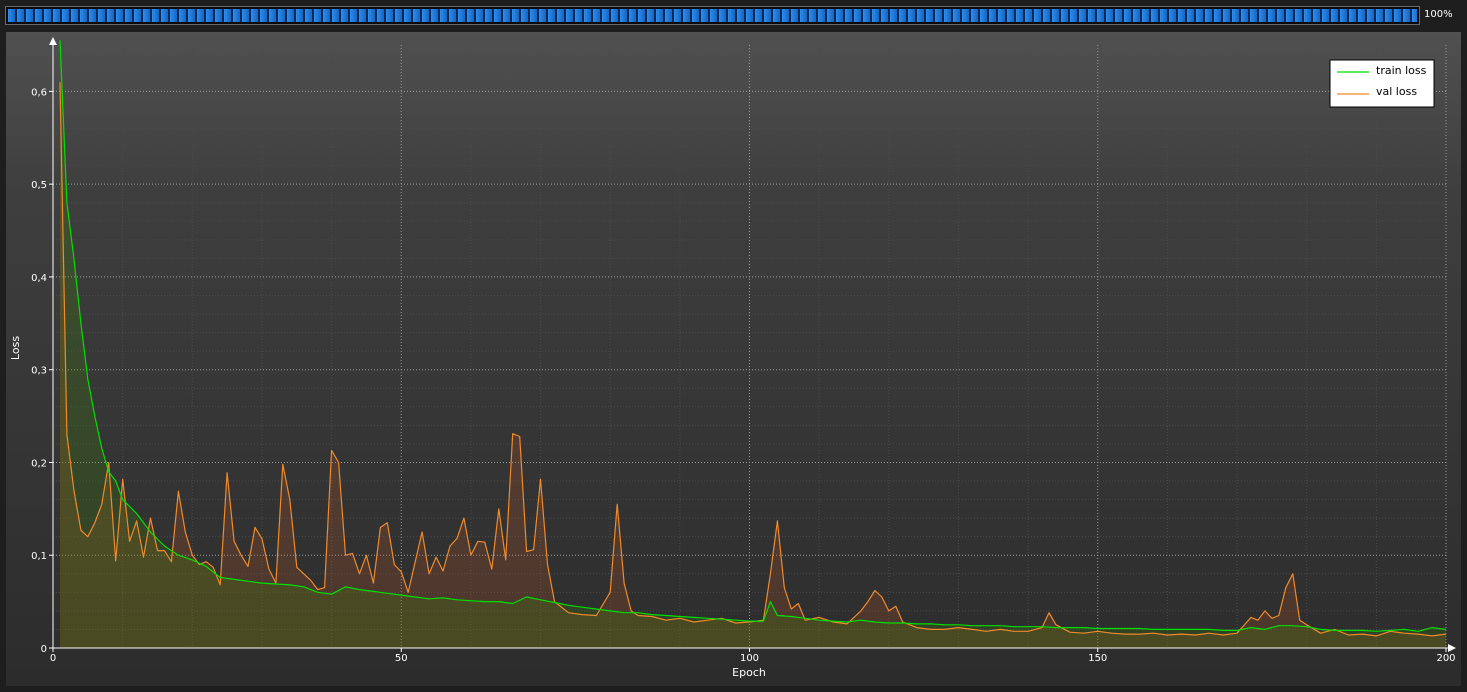 Image resolution: width=1467 pixels, height=692 pixels. What do you see at coordinates (44, 649) in the screenshot?
I see `y-tick-label: 0` at bounding box center [44, 649].